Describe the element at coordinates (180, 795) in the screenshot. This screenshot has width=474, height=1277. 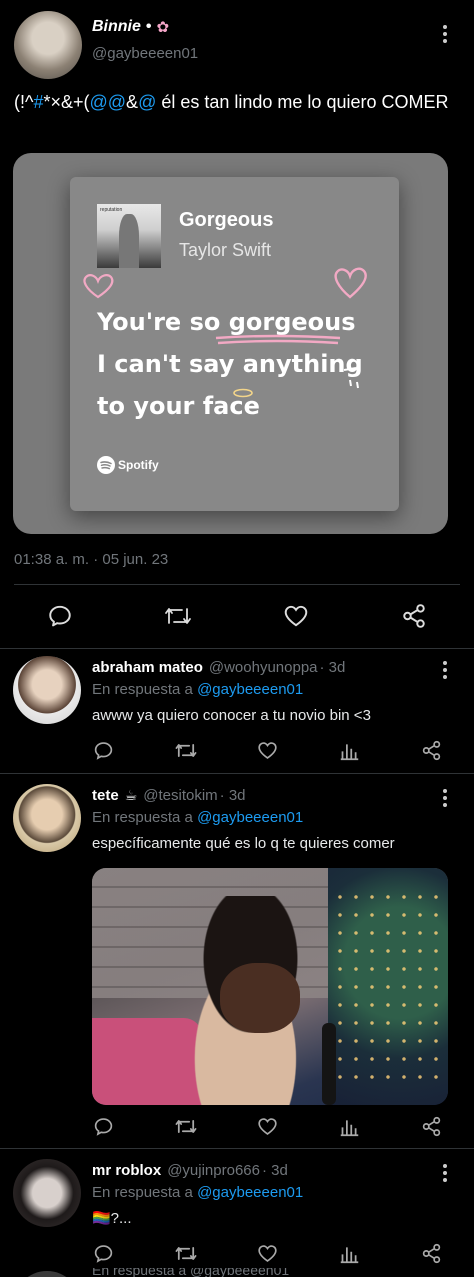
I see `handle: @tesitokim` at that location.